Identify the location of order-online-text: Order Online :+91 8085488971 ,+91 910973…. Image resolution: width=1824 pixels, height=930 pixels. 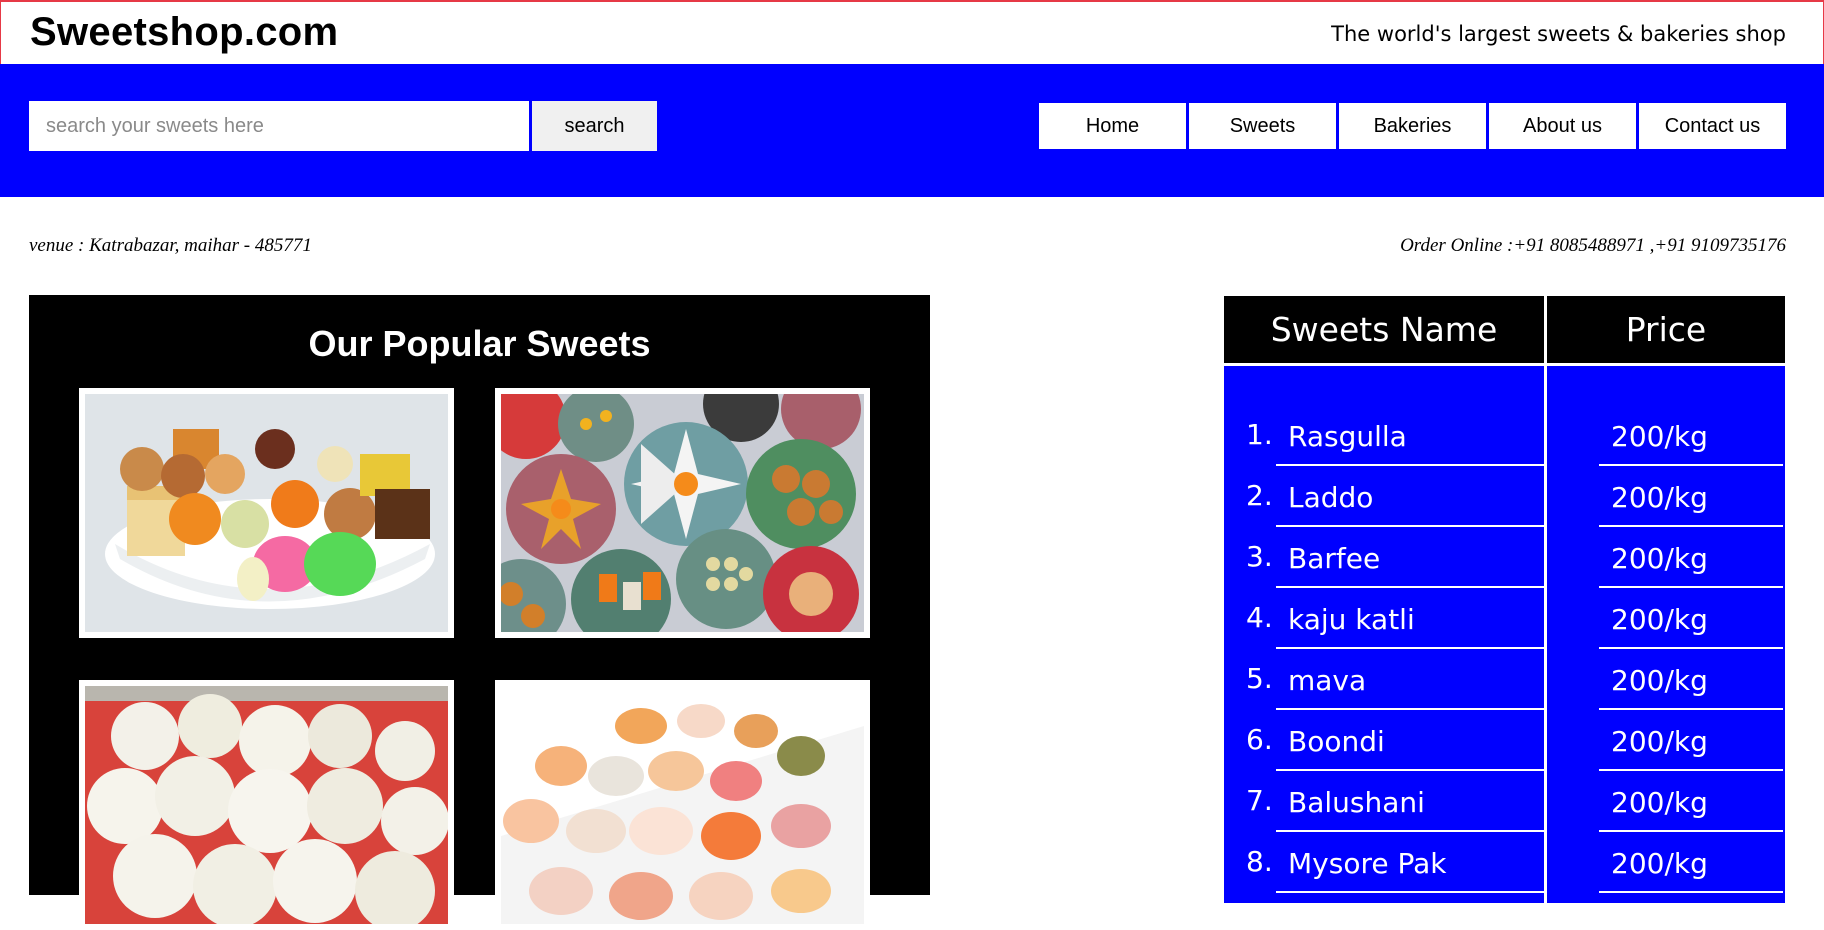
(1593, 245).